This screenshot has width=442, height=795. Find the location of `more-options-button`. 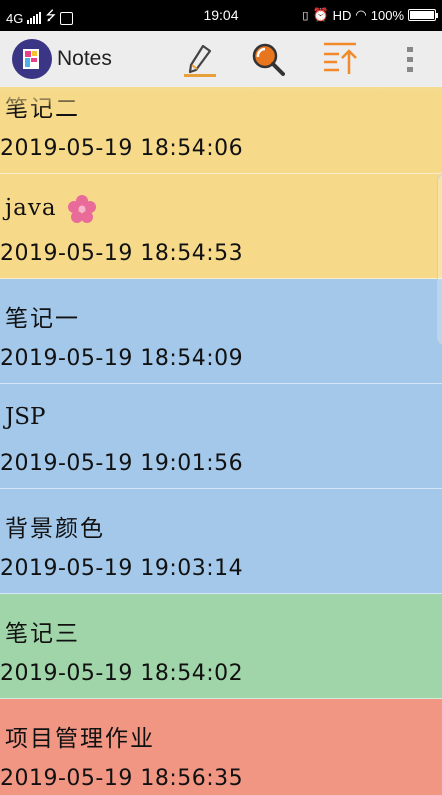

more-options-button is located at coordinates (410, 59).